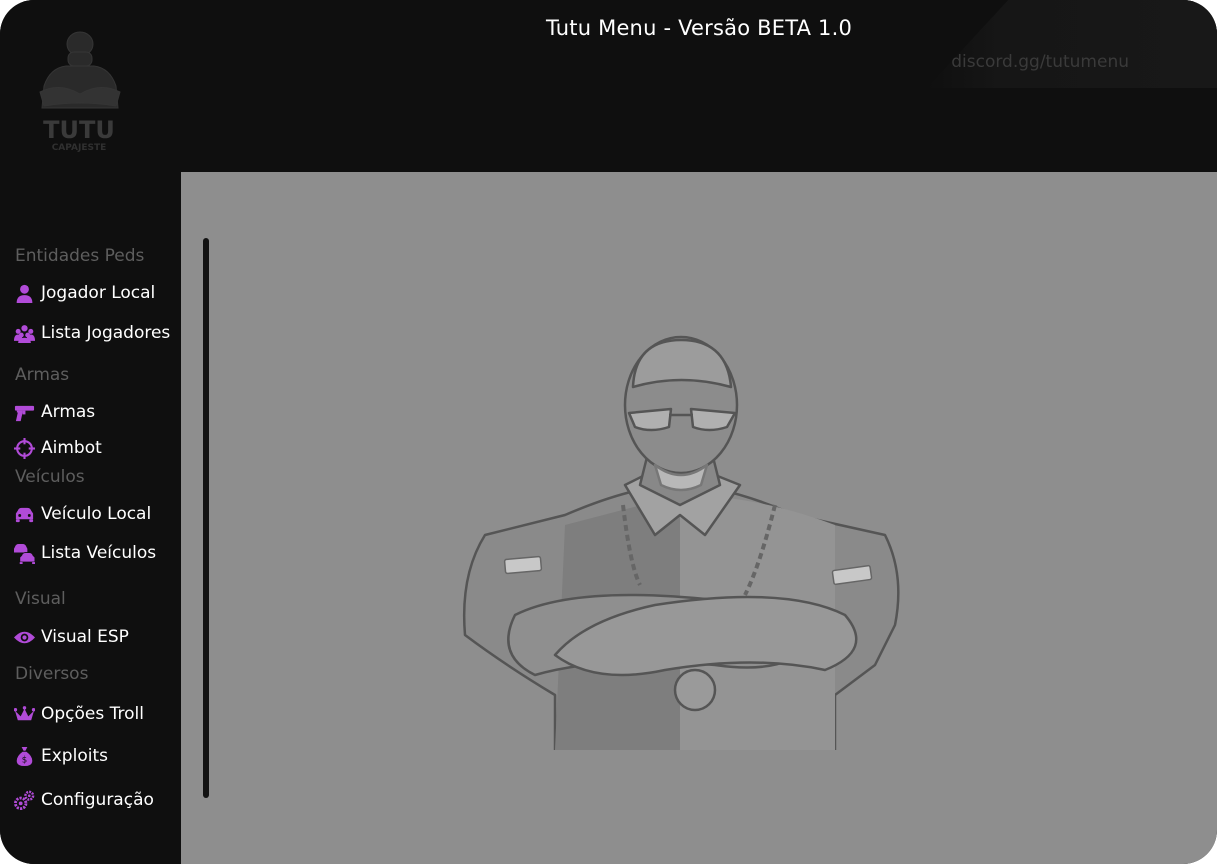  What do you see at coordinates (71, 448) in the screenshot?
I see `sidebar-item-label: Aimbot` at bounding box center [71, 448].